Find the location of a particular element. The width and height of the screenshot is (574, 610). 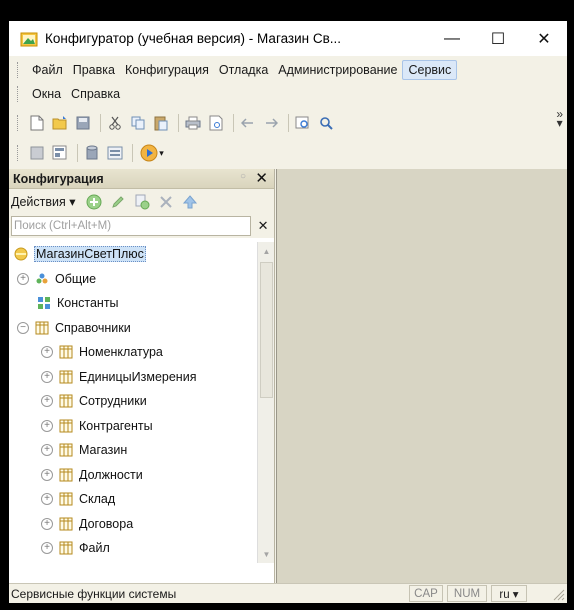

redo-icon is located at coordinates (271, 123).